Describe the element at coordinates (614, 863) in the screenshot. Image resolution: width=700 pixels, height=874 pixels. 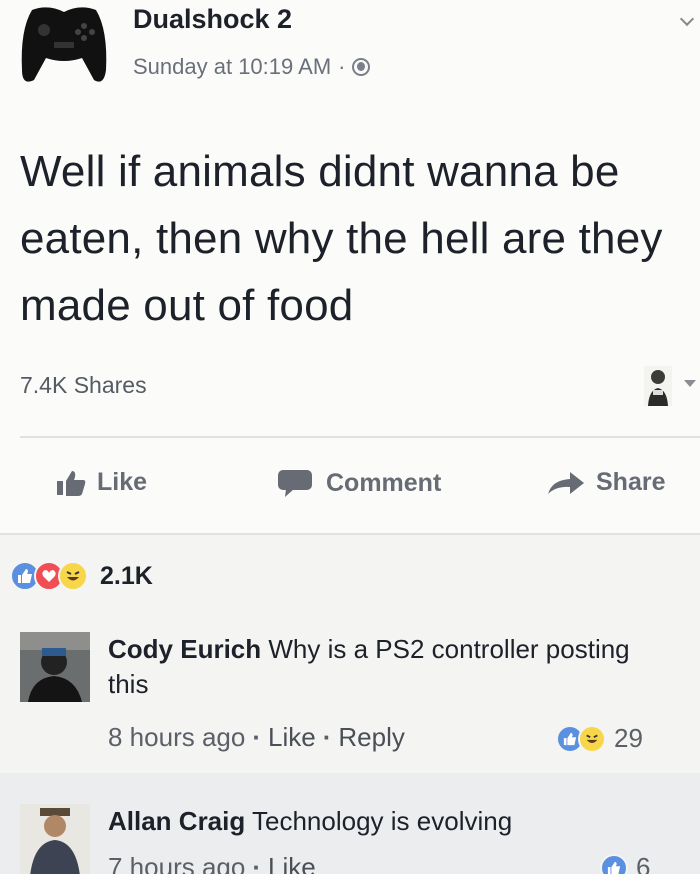
I see `like-icon` at that location.